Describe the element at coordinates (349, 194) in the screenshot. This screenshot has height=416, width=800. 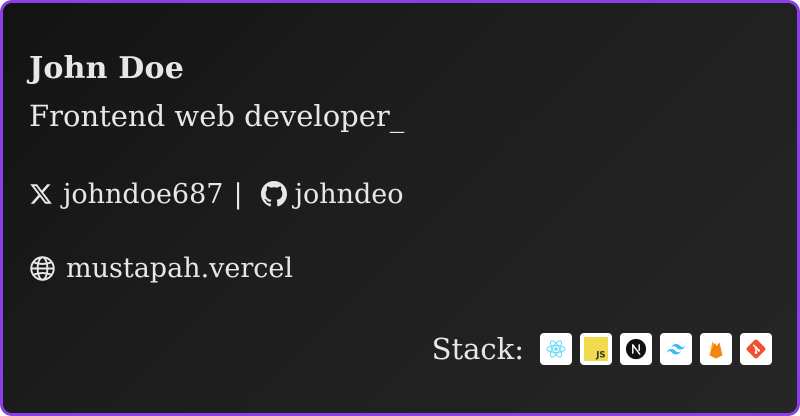
I see `github-handle: johndeo` at that location.